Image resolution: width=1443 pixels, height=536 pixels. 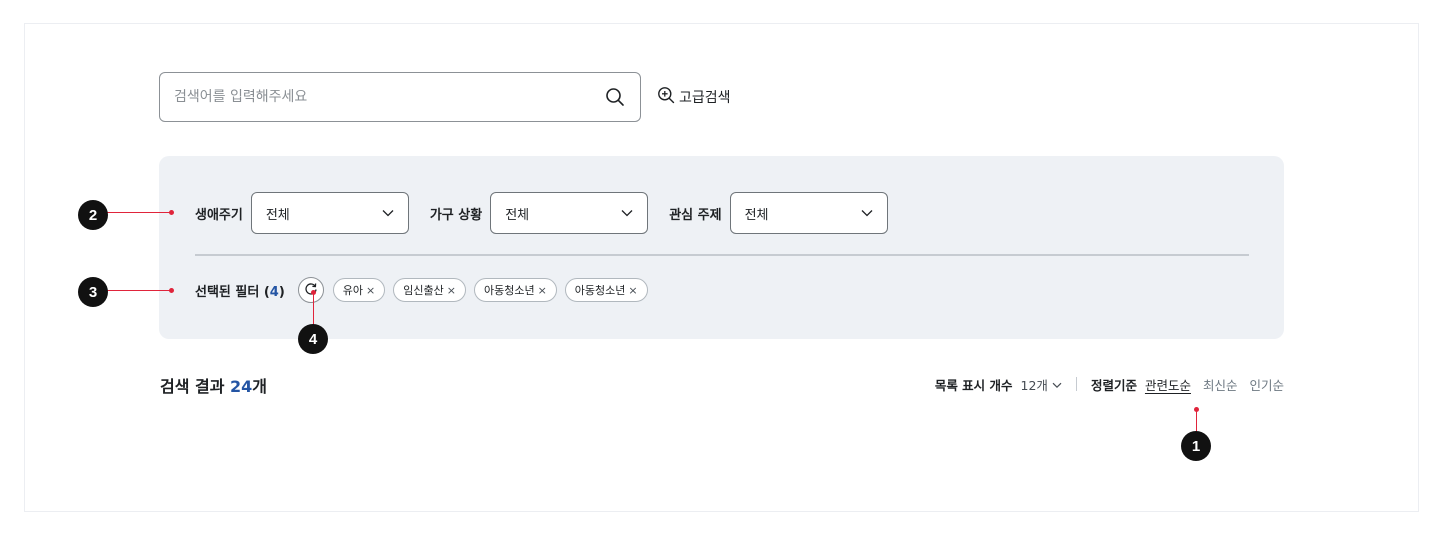 What do you see at coordinates (615, 97) in the screenshot?
I see `search-icon` at bounding box center [615, 97].